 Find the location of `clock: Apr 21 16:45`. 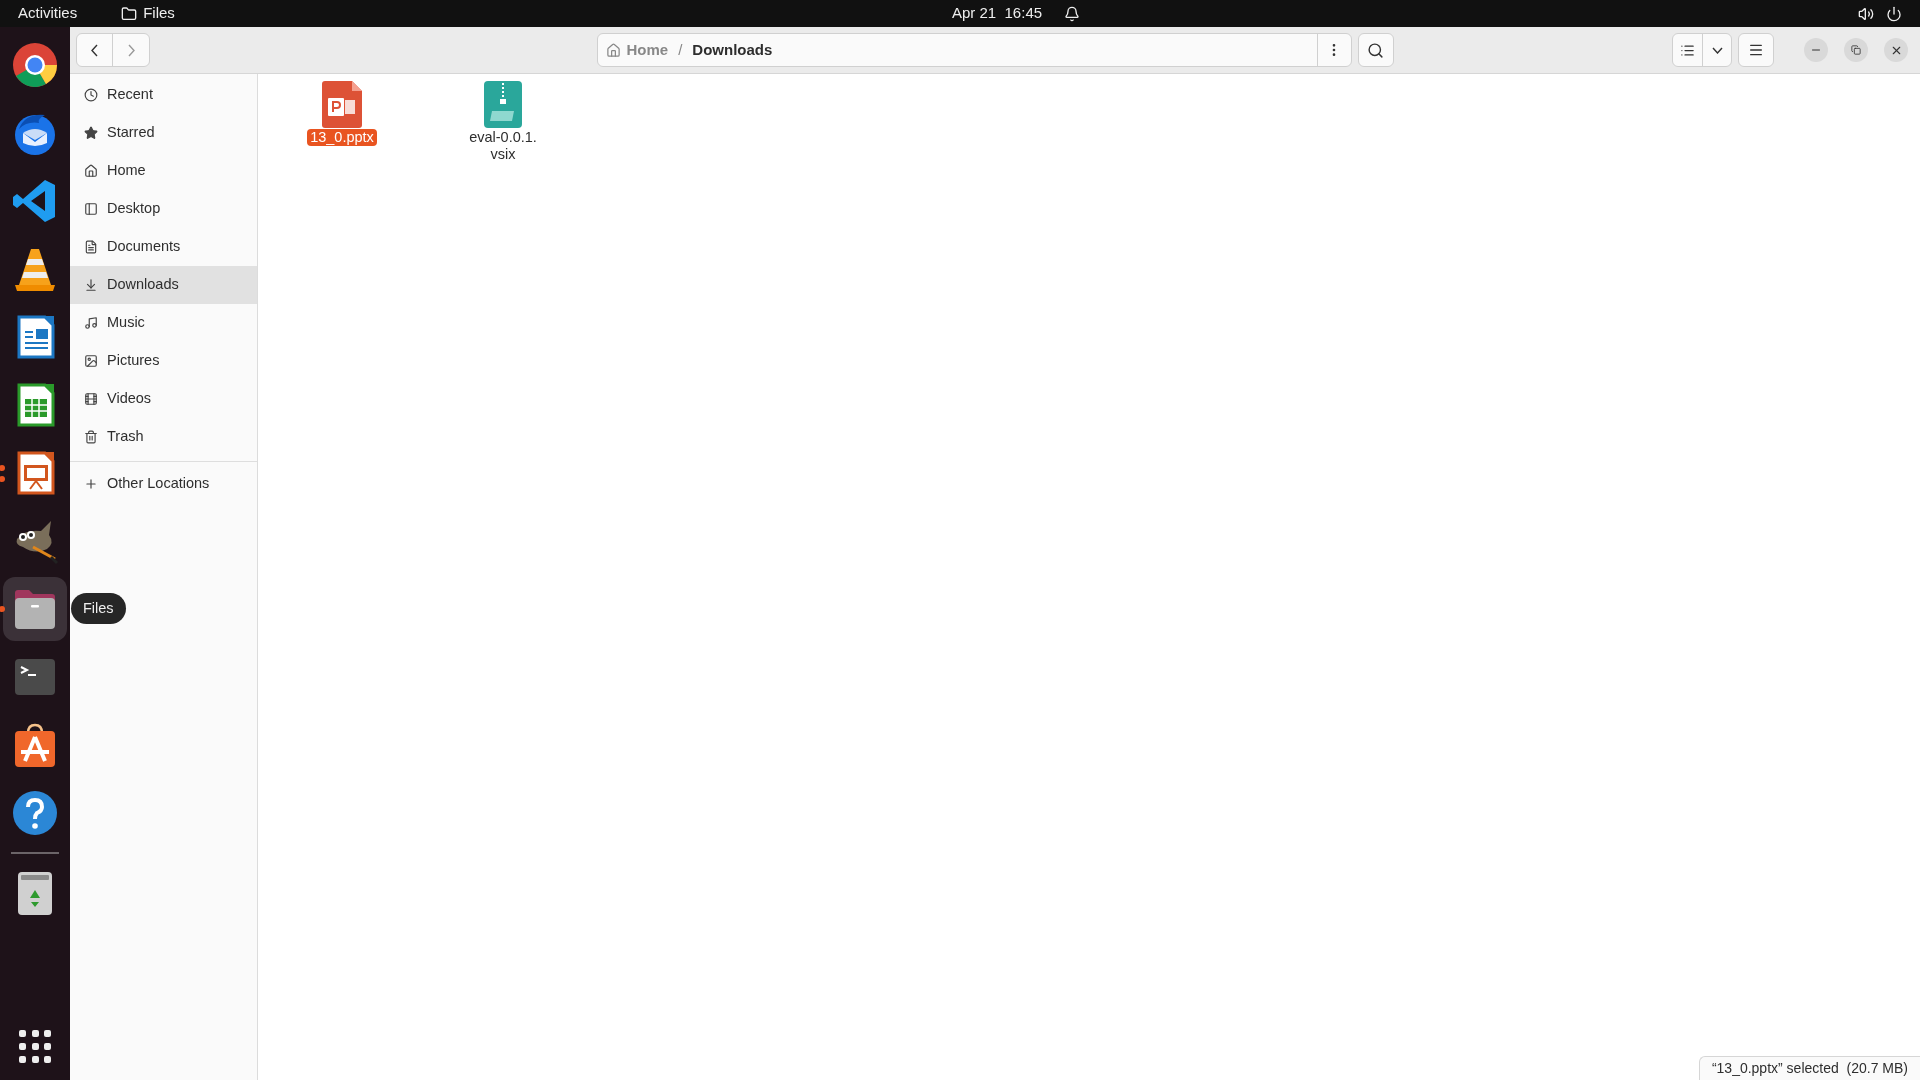

clock: Apr 21 16:45 is located at coordinates (997, 13).